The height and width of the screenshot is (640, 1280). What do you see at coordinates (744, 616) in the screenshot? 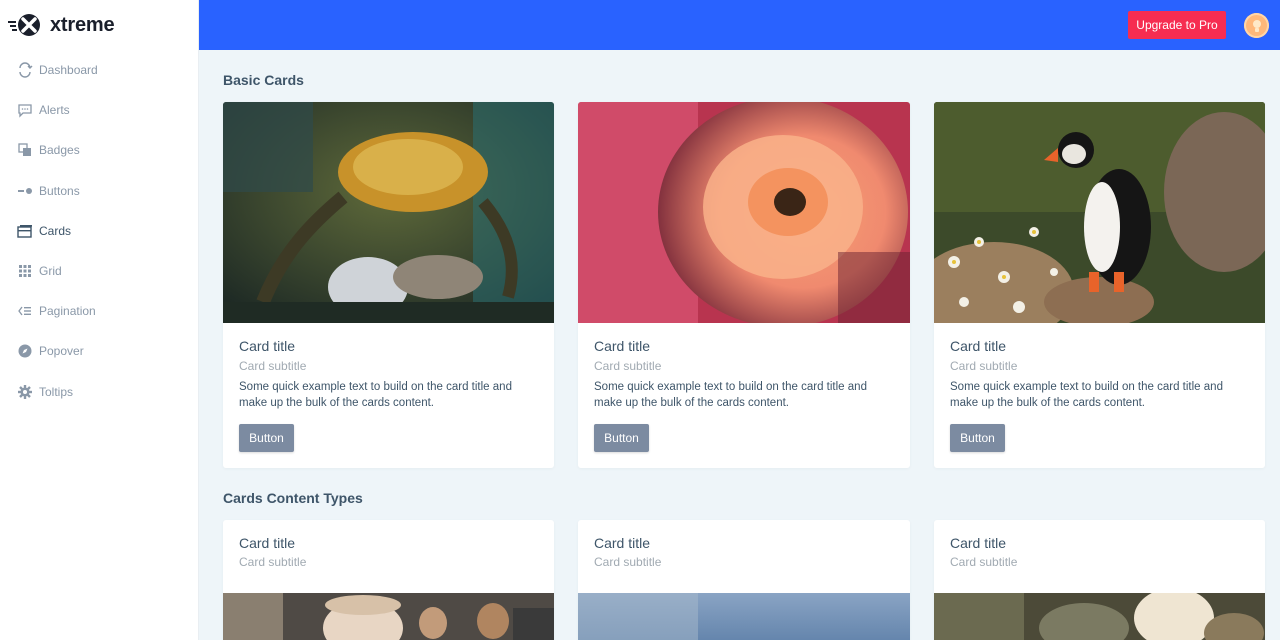
I see `sky-photo` at bounding box center [744, 616].